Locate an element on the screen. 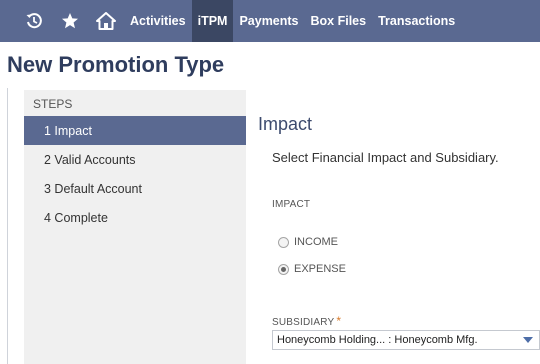  nav-item-activities: Activities is located at coordinates (158, 21).